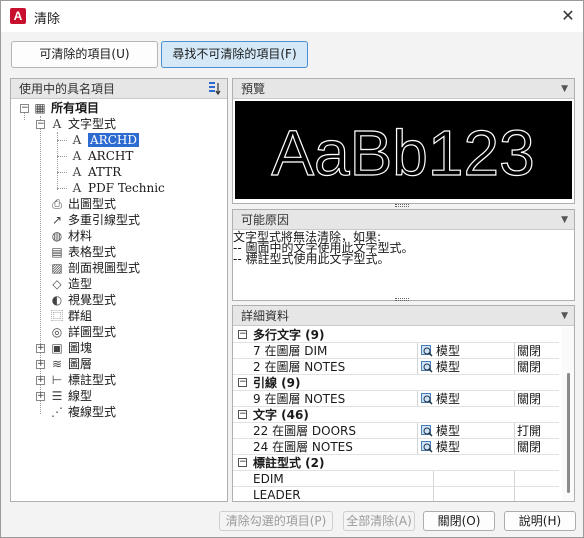  Describe the element at coordinates (396, 367) in the screenshot. I see `table-row: 2 在圖層 NOTES 模型 關閉` at that location.